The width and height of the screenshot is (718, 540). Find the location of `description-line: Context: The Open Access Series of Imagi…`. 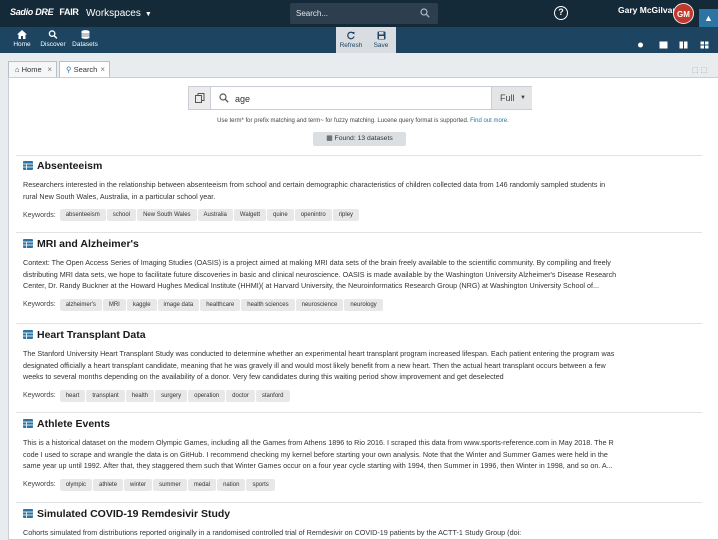

description-line: Context: The Open Access Series of Imagi… is located at coordinates (317, 262).